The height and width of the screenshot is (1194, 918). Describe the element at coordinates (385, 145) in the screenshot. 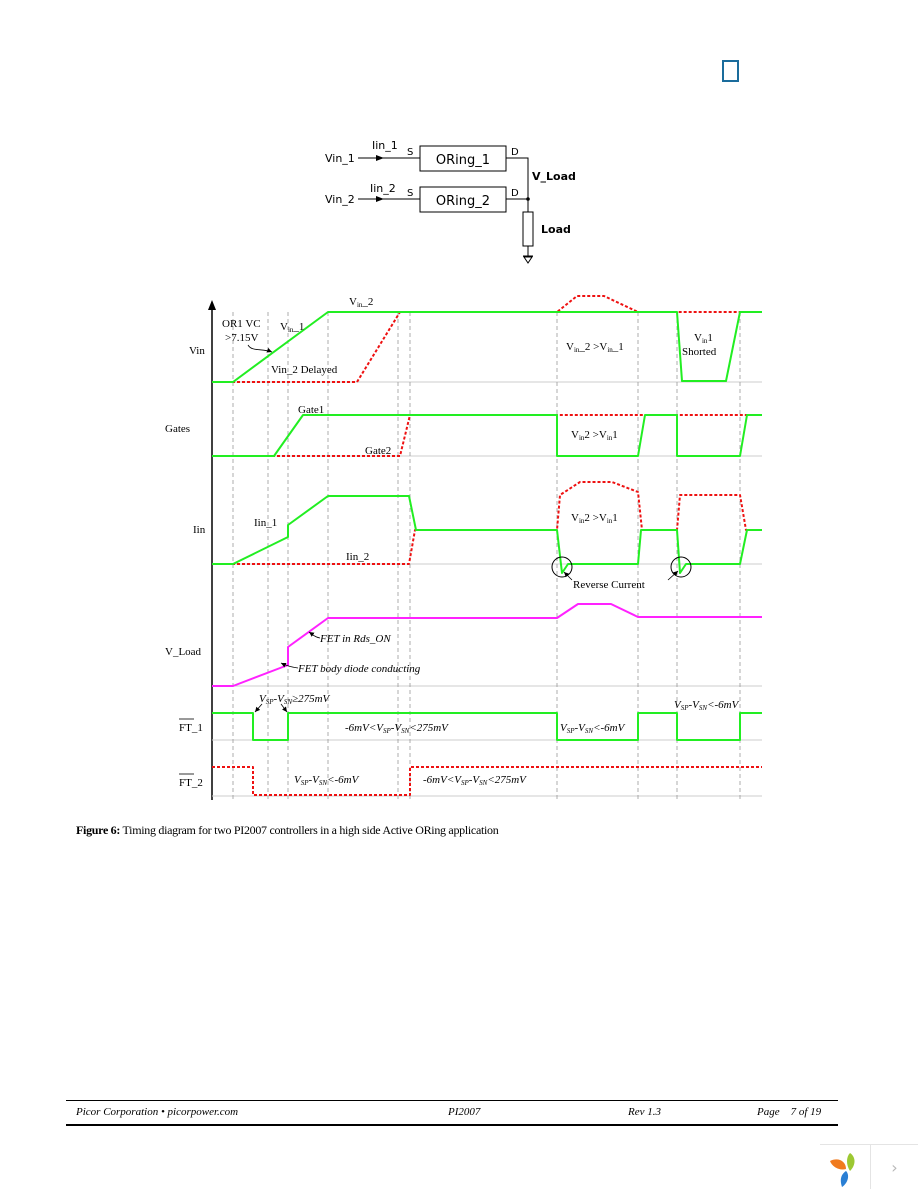

I see `iin1-label: Iin_1` at that location.